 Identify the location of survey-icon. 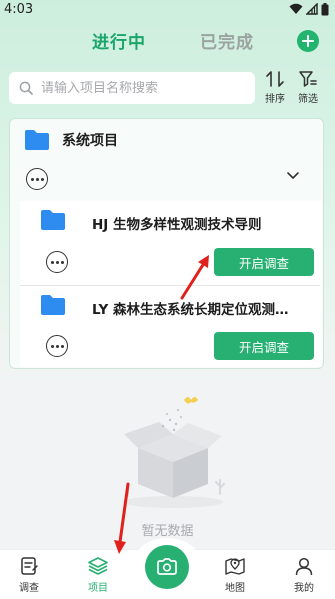
(29, 566).